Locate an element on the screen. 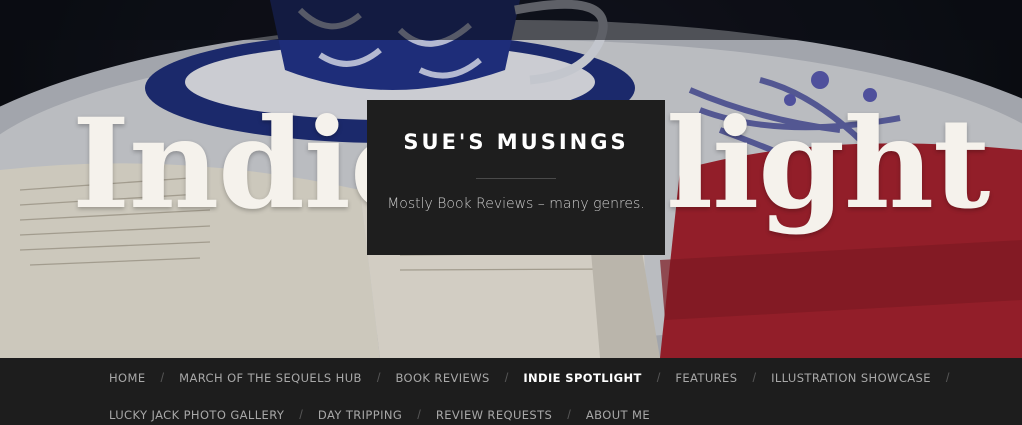 Image resolution: width=1022 pixels, height=425 pixels. hero-overlay-text-right: light is located at coordinates (828, 164).